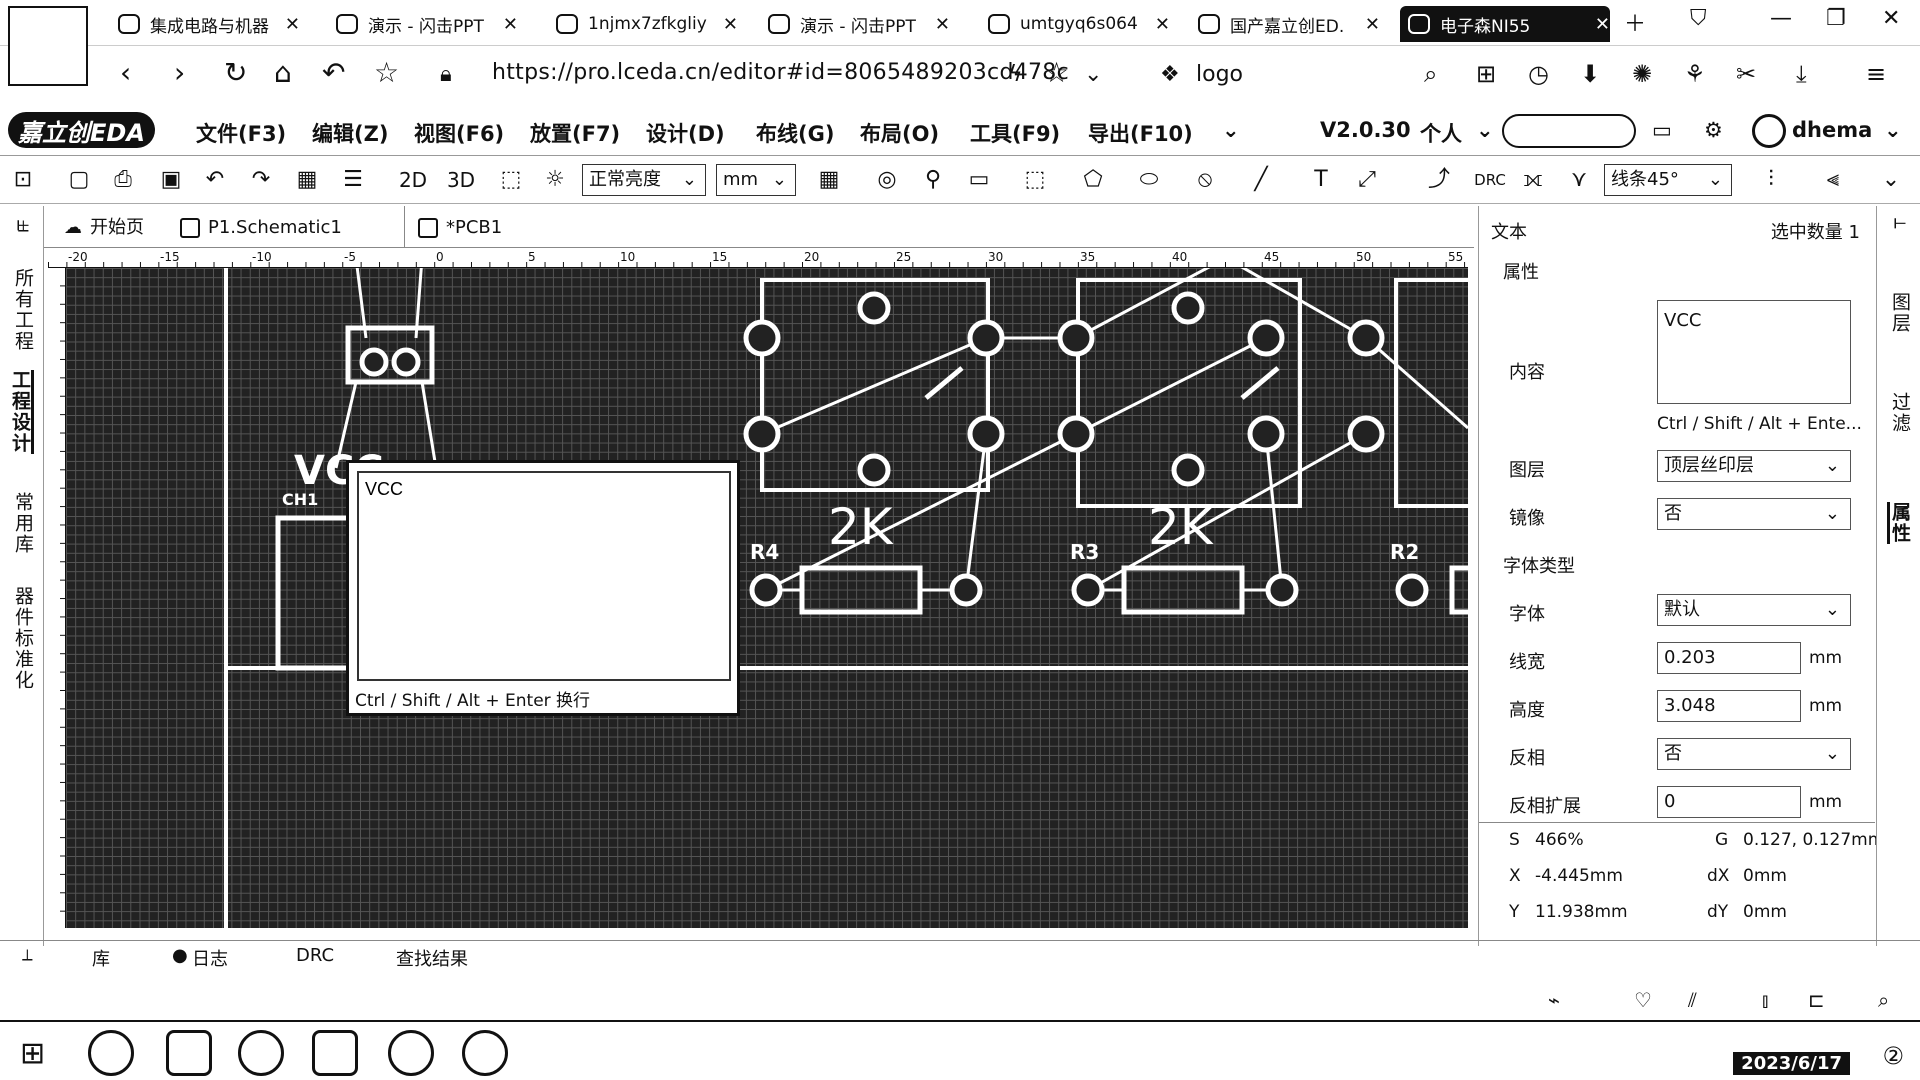 Image resolution: width=1920 pixels, height=1080 pixels. I want to click on browser-tab-3: 1njmx7zfkgliy ✕, so click(643, 24).